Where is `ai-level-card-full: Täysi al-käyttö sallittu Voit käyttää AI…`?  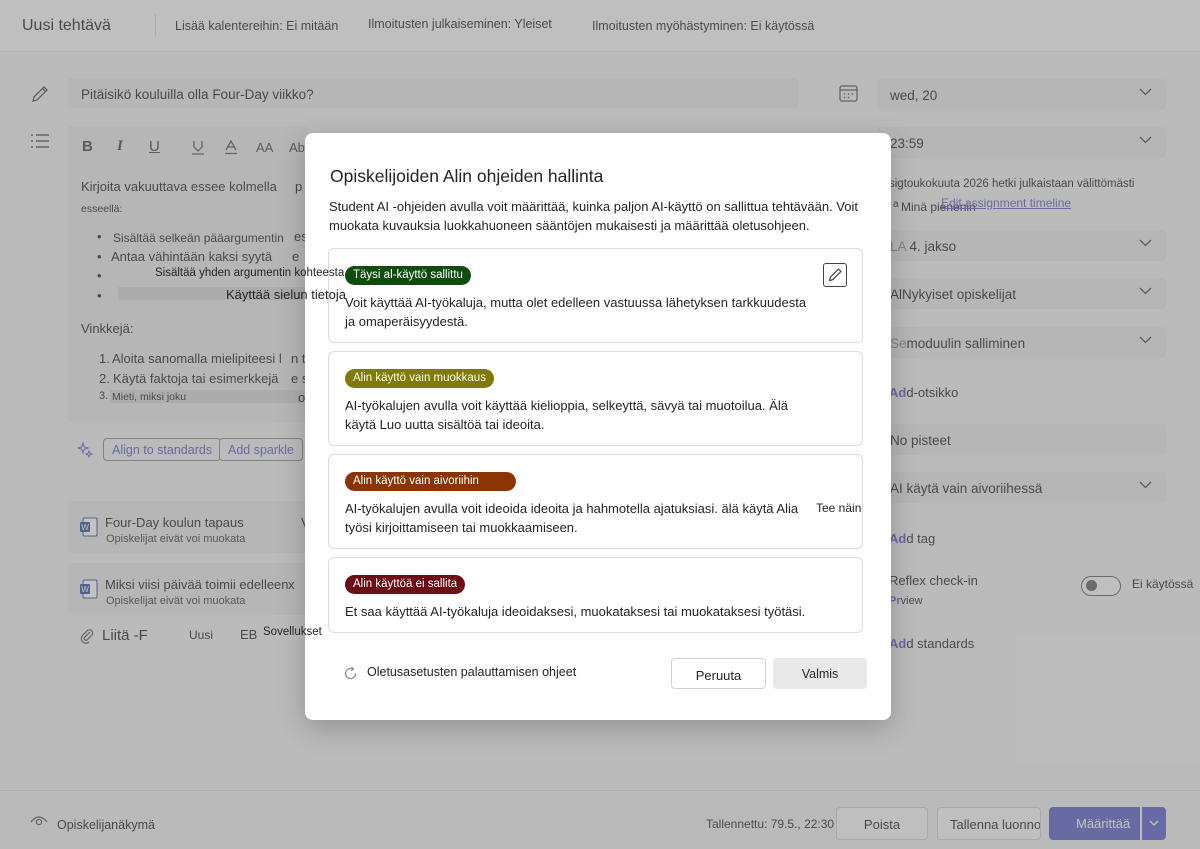 ai-level-card-full: Täysi al-käyttö sallittu Voit käyttää AI… is located at coordinates (595, 295).